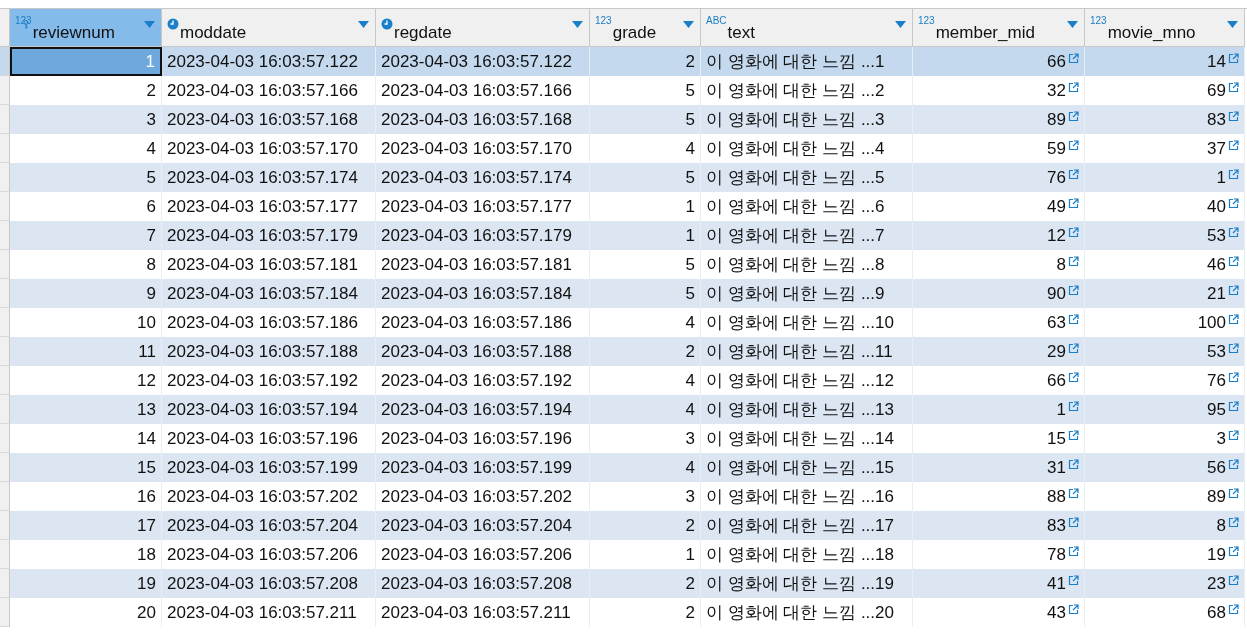 The height and width of the screenshot is (644, 1247). I want to click on table-cell: 3, so click(86, 119).